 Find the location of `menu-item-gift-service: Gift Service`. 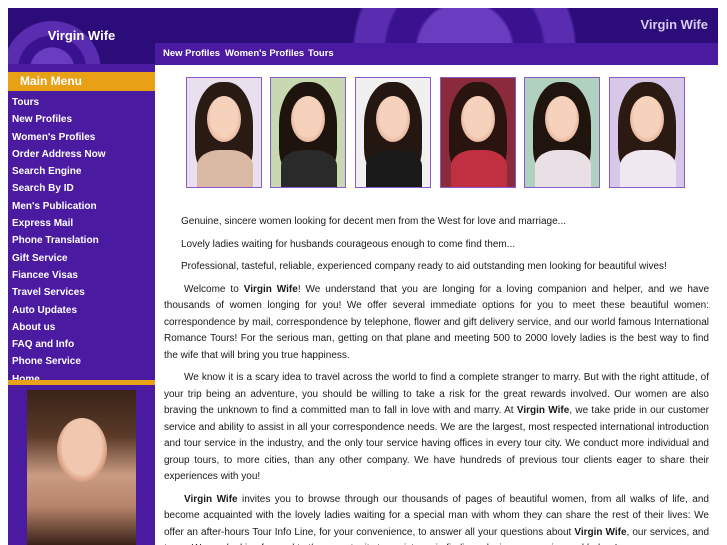

menu-item-gift-service: Gift Service is located at coordinates (81, 256).